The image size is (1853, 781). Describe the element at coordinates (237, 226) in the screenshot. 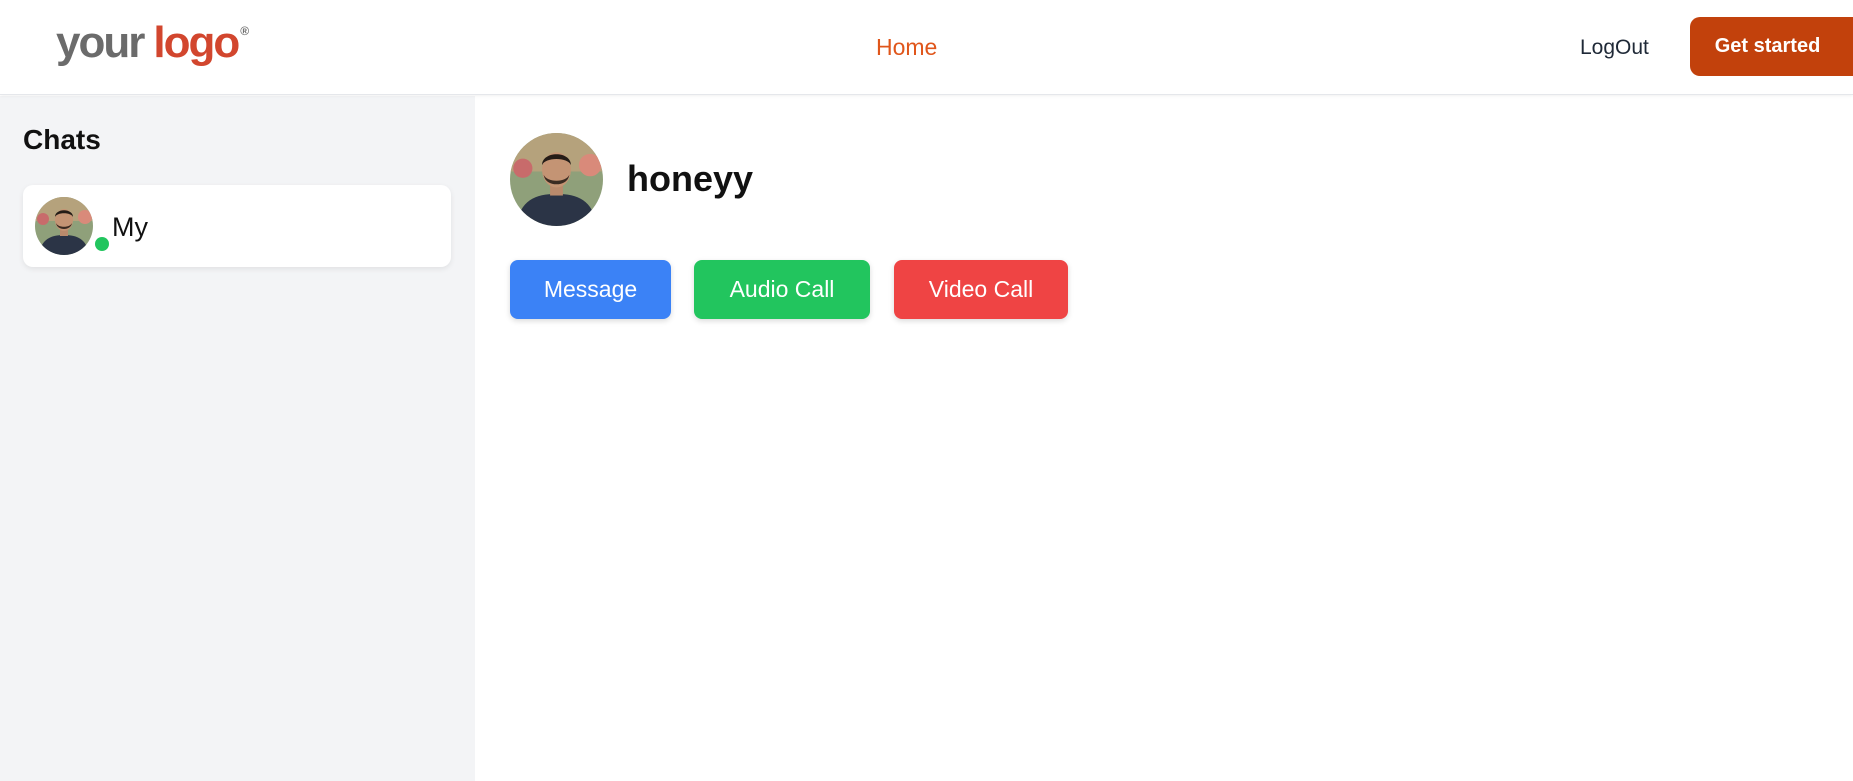

I see `chat-list-item: My` at that location.